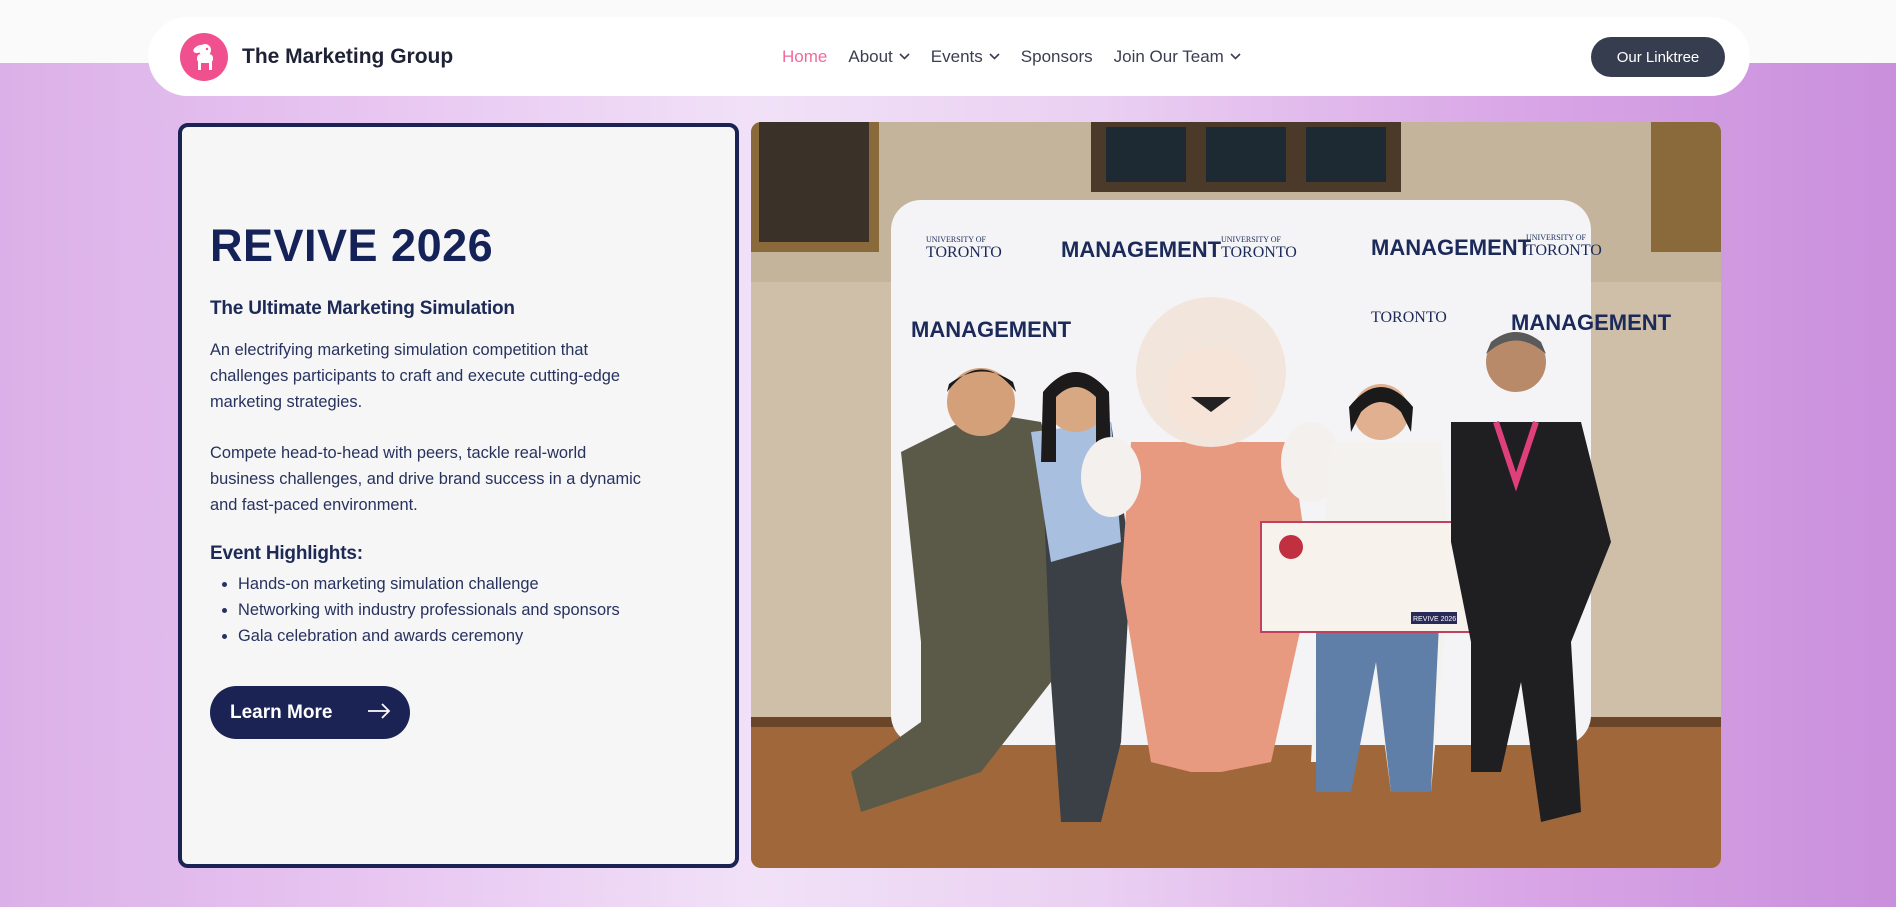  I want to click on brand: The Marketing Group, so click(316, 57).